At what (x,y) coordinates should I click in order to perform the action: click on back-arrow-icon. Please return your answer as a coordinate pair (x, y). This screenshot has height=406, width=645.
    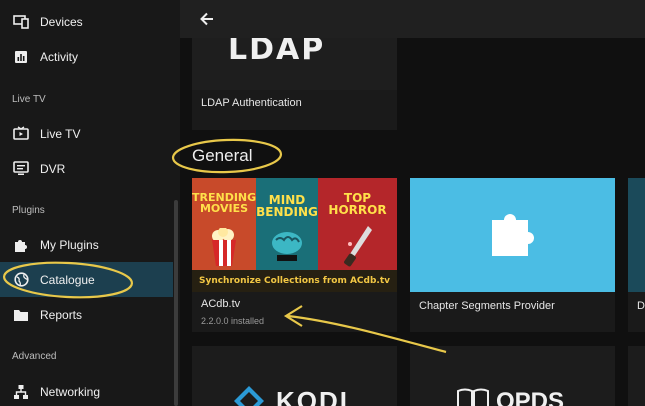
    Looking at the image, I should click on (207, 19).